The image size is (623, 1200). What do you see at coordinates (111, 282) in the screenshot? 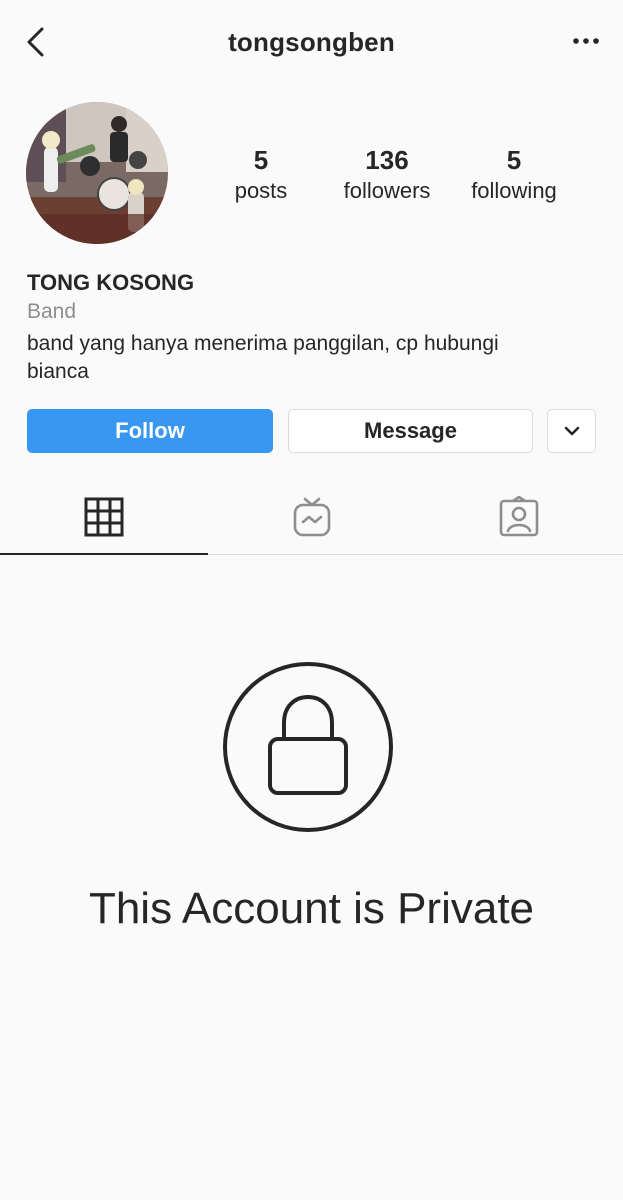
I see `profile-name: TONG KOSONG` at bounding box center [111, 282].